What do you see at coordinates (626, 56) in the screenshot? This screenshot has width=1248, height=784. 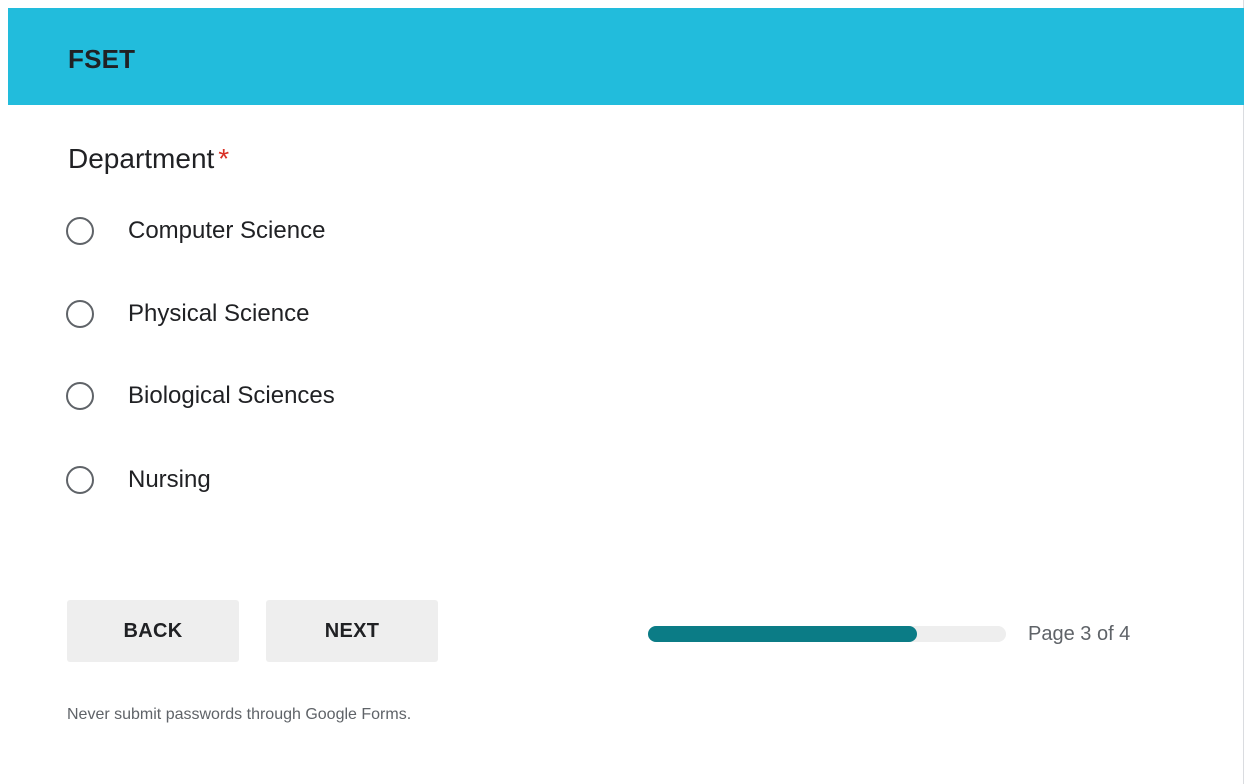 I see `form-header: FSET` at bounding box center [626, 56].